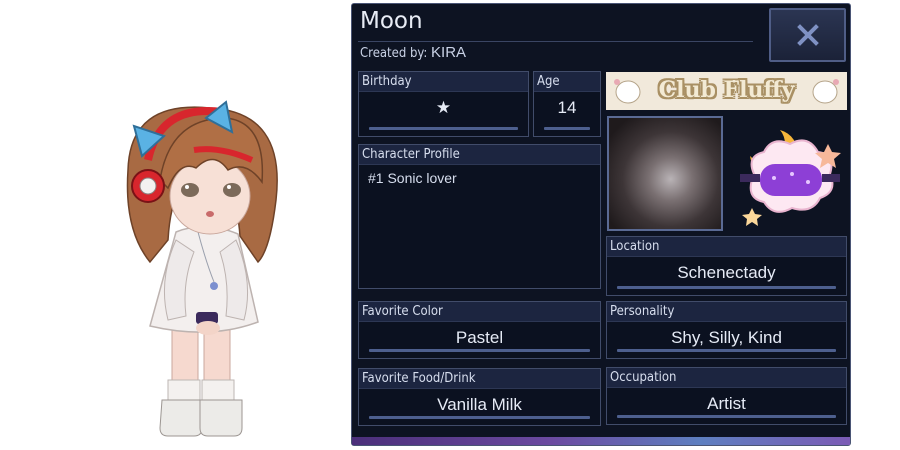 Image resolution: width=900 pixels, height=450 pixels. What do you see at coordinates (479, 312) in the screenshot?
I see `favorite-color-label: Favorite Color` at bounding box center [479, 312].